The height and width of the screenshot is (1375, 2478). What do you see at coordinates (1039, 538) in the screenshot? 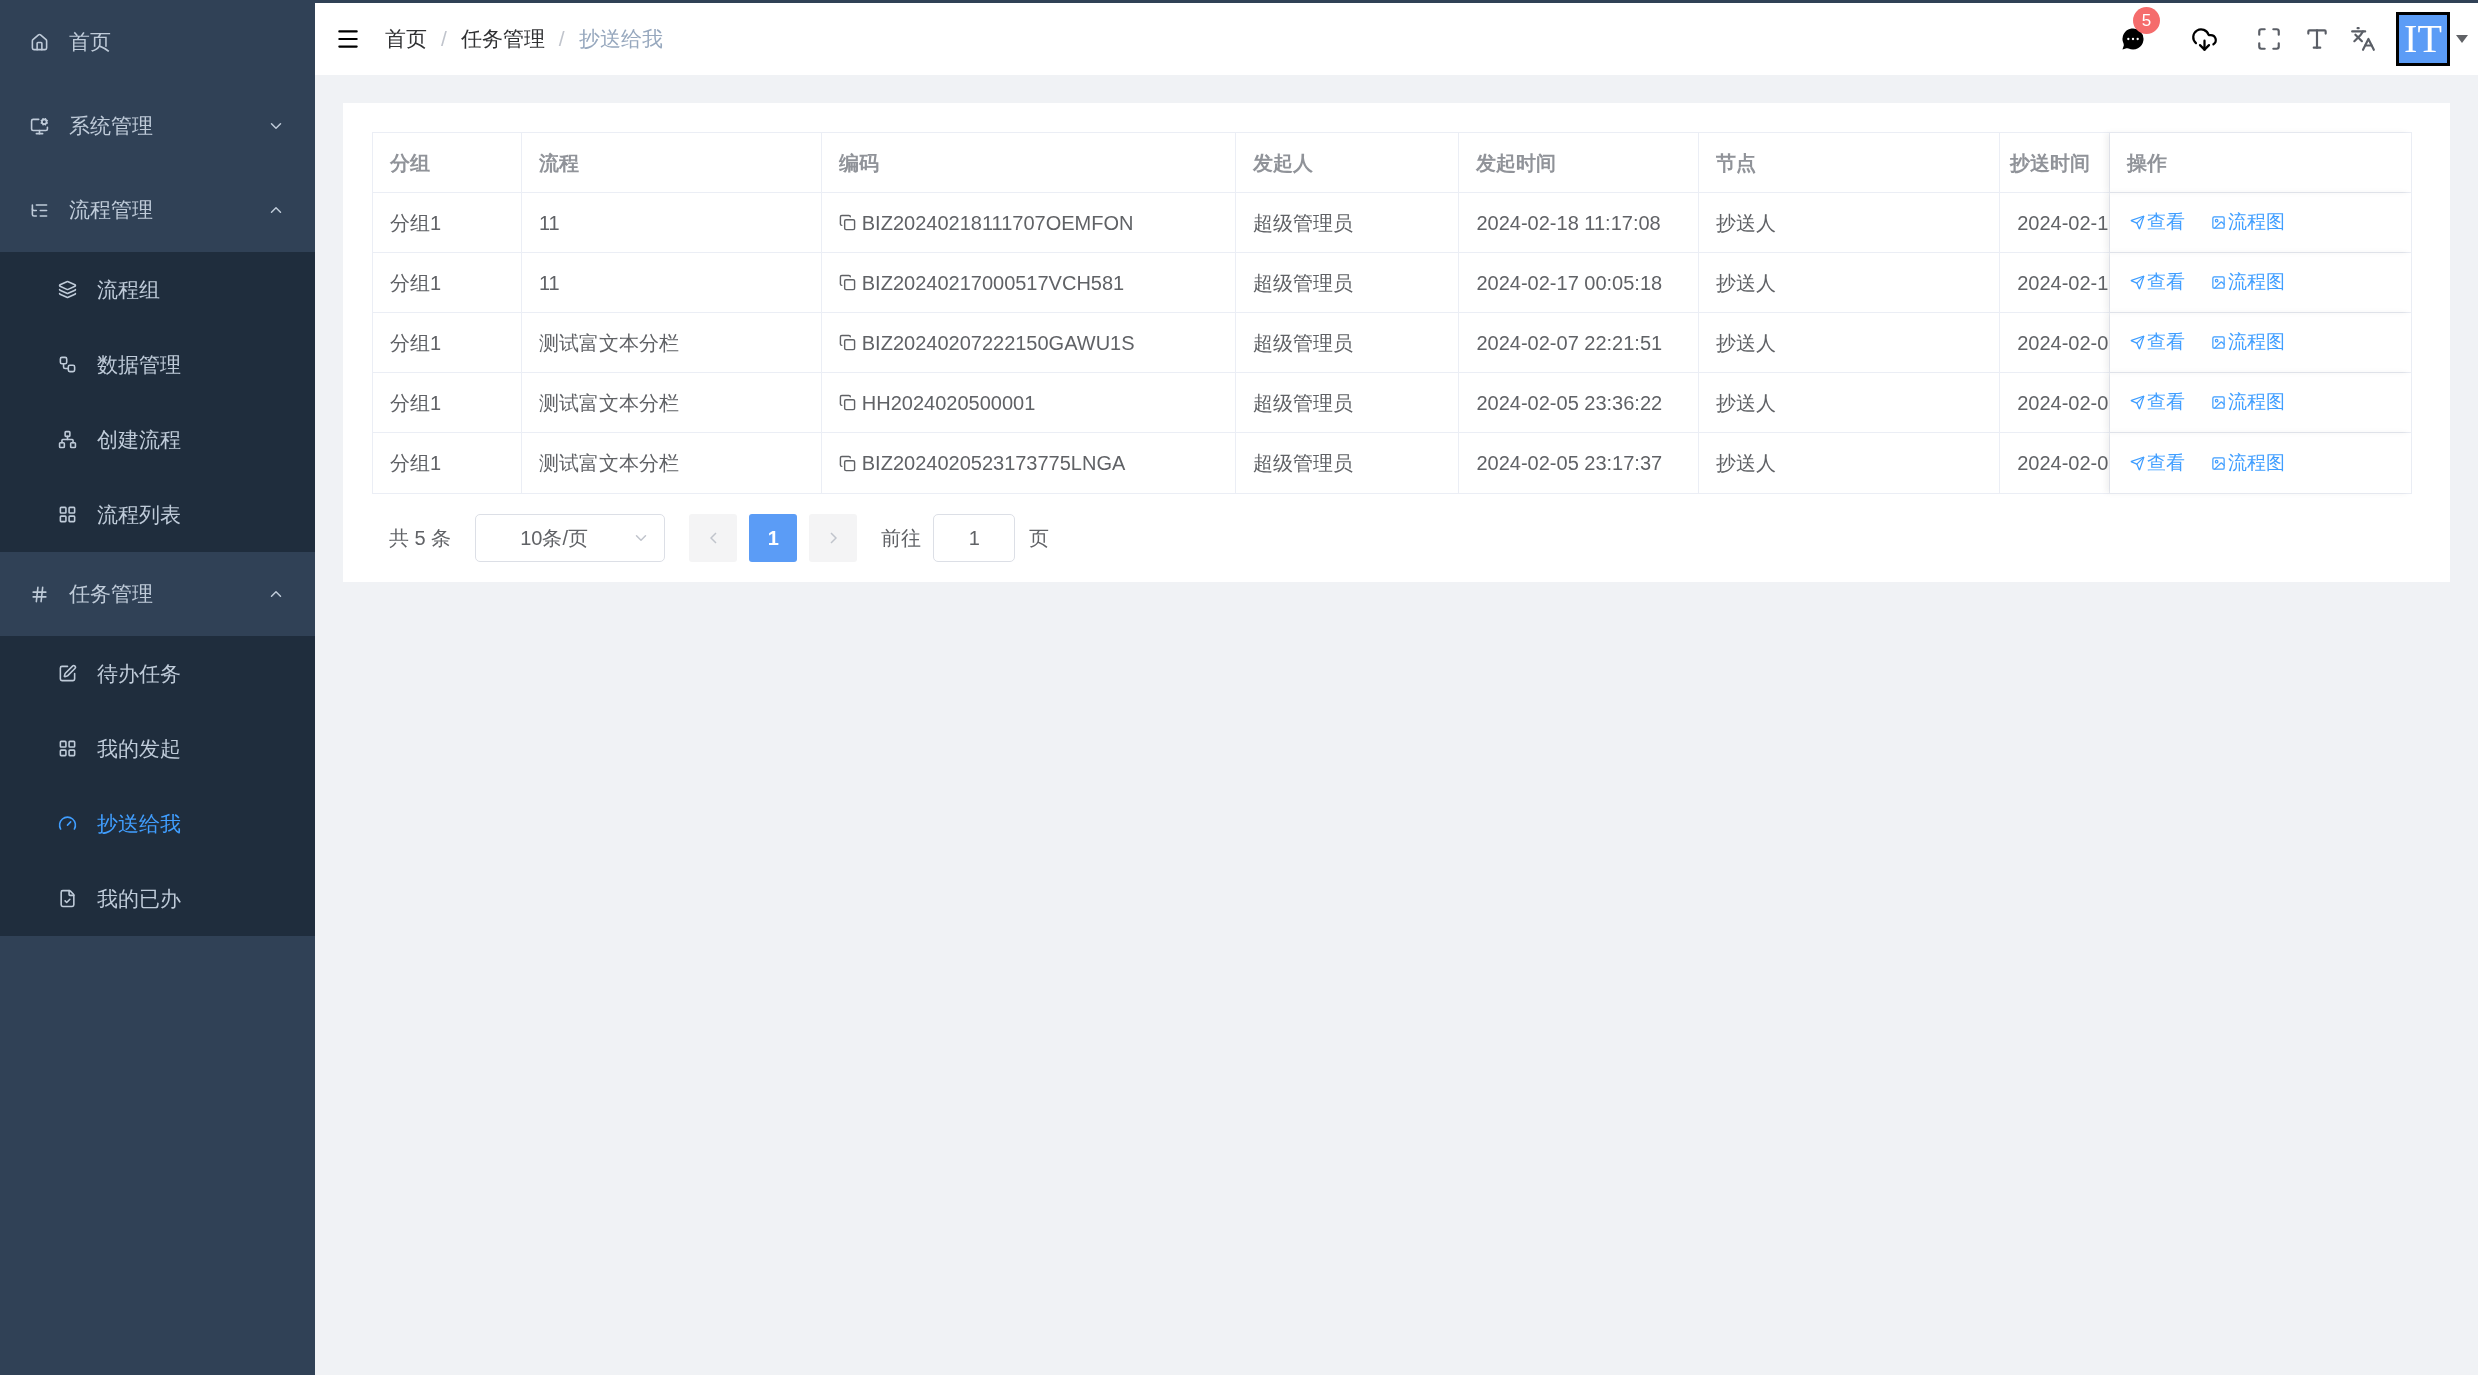
I see `page-suffix: 页` at bounding box center [1039, 538].